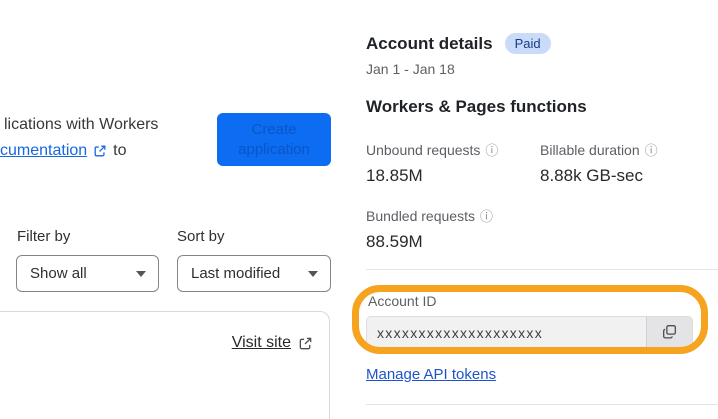  I want to click on metric-label-bundled-requests: Bundled requests ⓘ, so click(429, 216).